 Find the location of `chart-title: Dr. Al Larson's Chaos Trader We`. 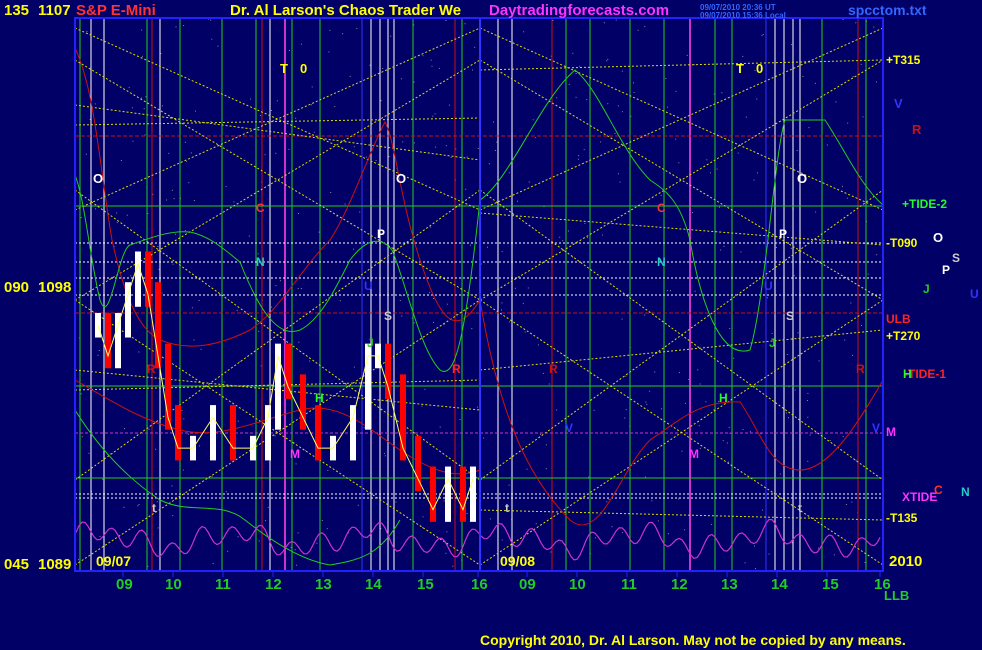

chart-title: Dr. Al Larson's Chaos Trader We is located at coordinates (345, 10).